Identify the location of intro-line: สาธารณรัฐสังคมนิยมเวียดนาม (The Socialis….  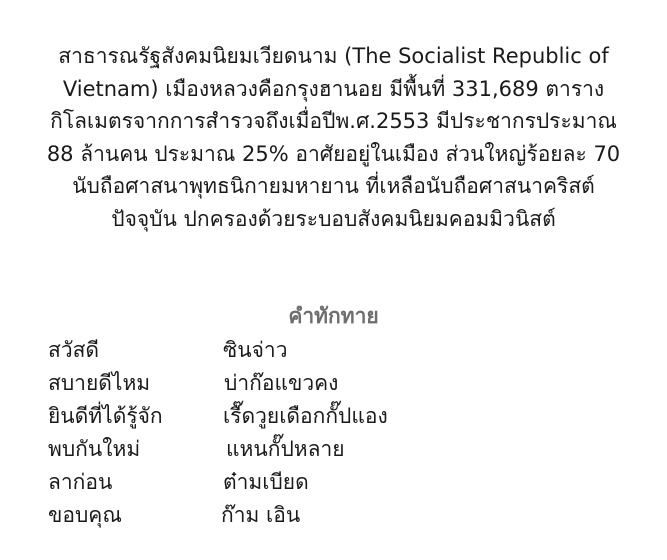
(333, 56).